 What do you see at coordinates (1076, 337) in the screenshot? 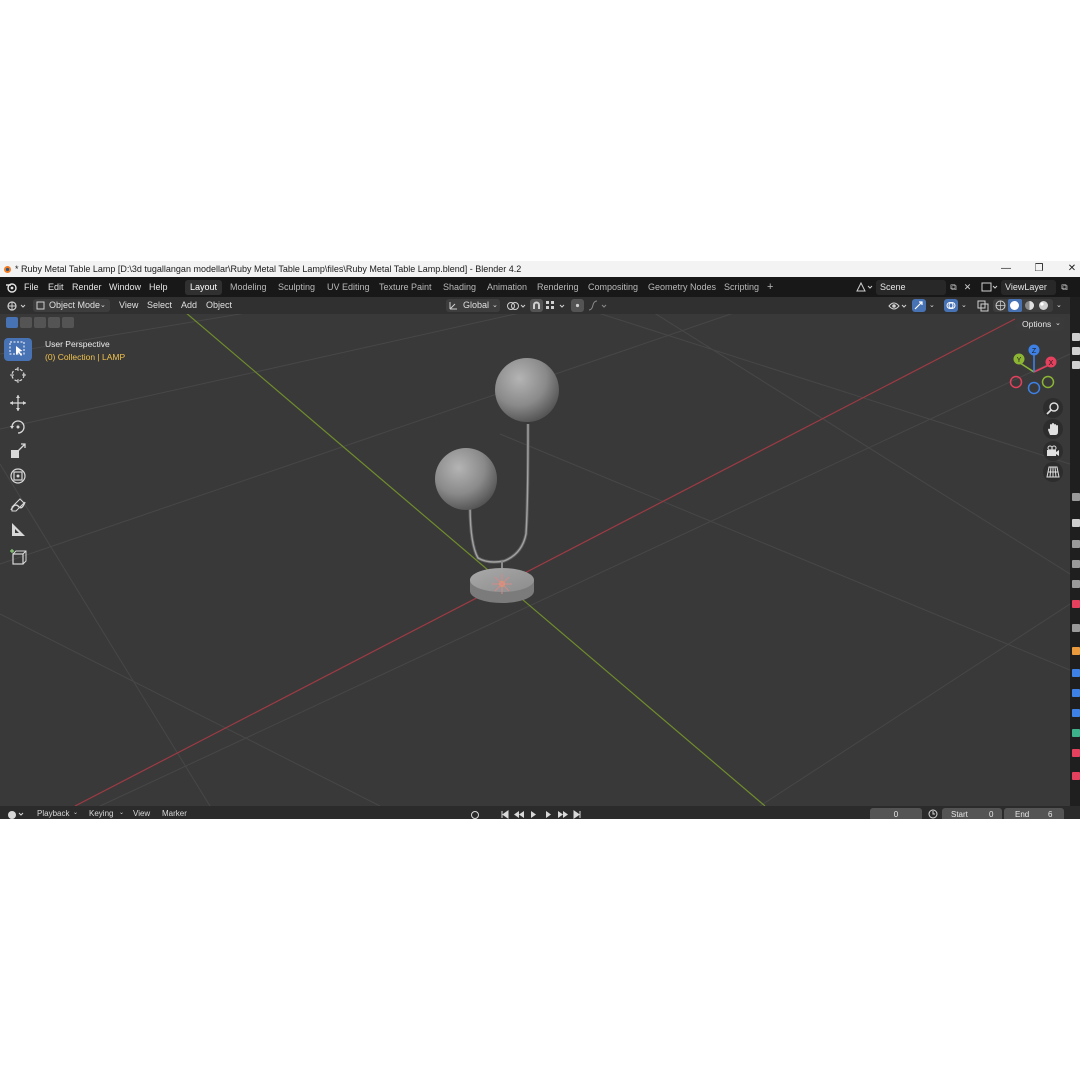
I see `tool-tab-icon` at bounding box center [1076, 337].